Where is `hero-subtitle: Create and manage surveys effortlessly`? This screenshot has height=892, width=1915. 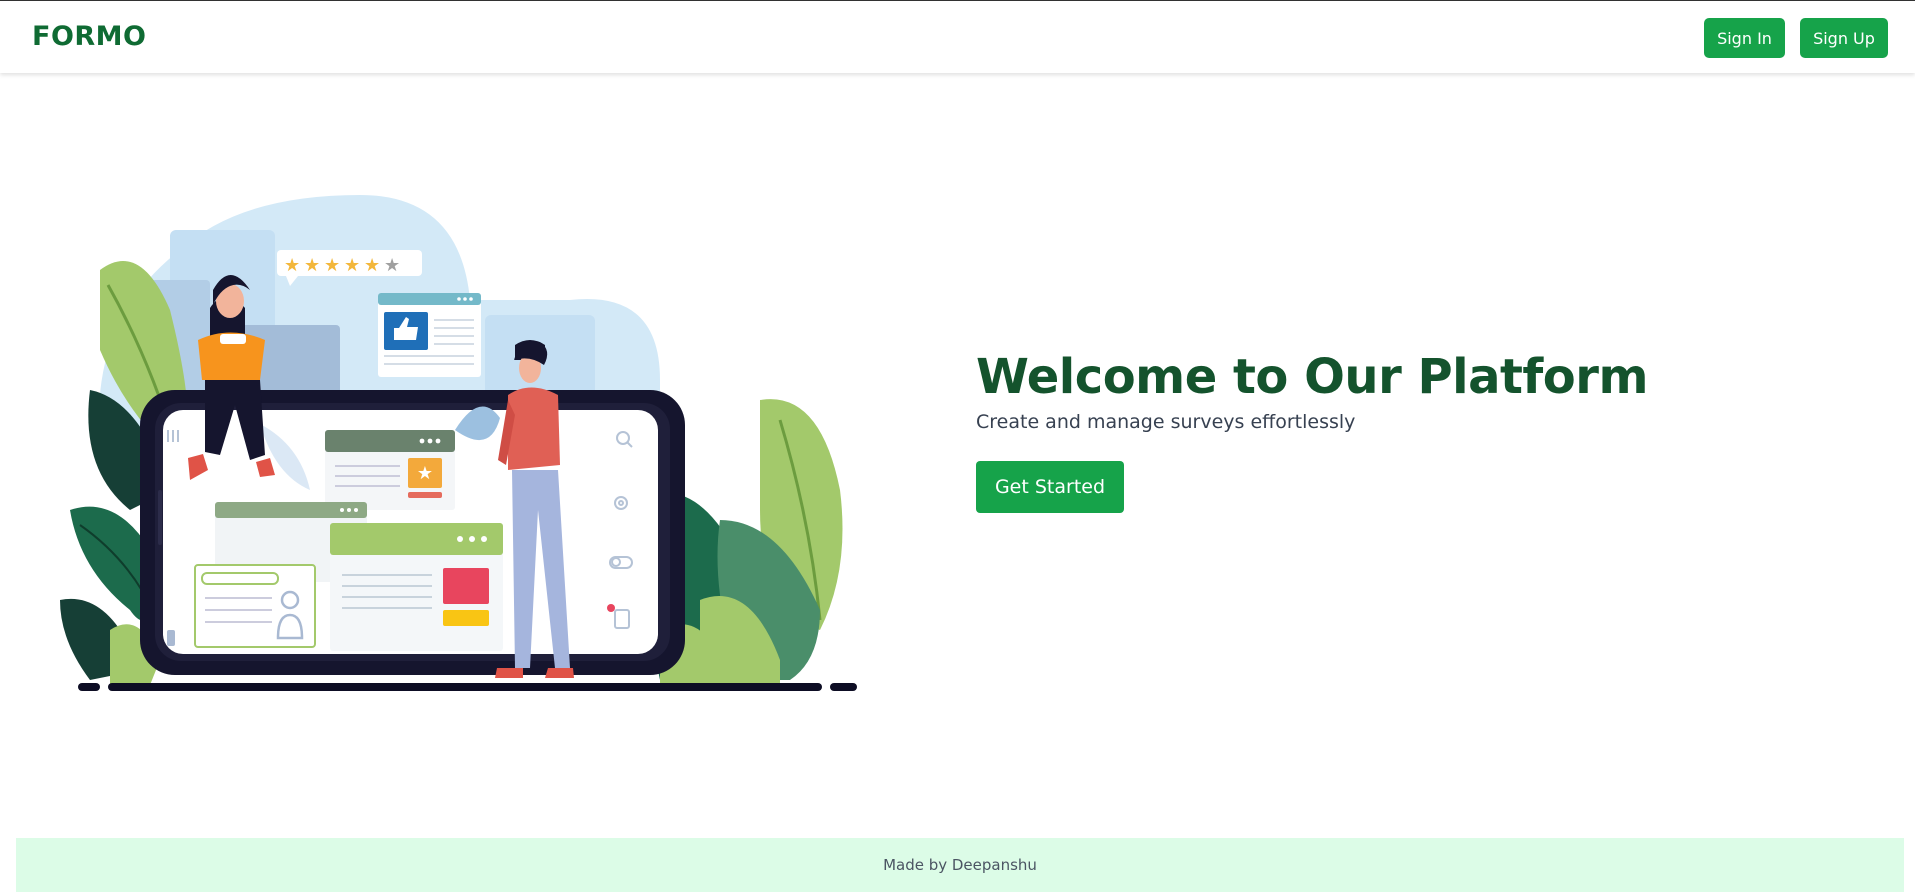
hero-subtitle: Create and manage surveys effortlessly is located at coordinates (1166, 422).